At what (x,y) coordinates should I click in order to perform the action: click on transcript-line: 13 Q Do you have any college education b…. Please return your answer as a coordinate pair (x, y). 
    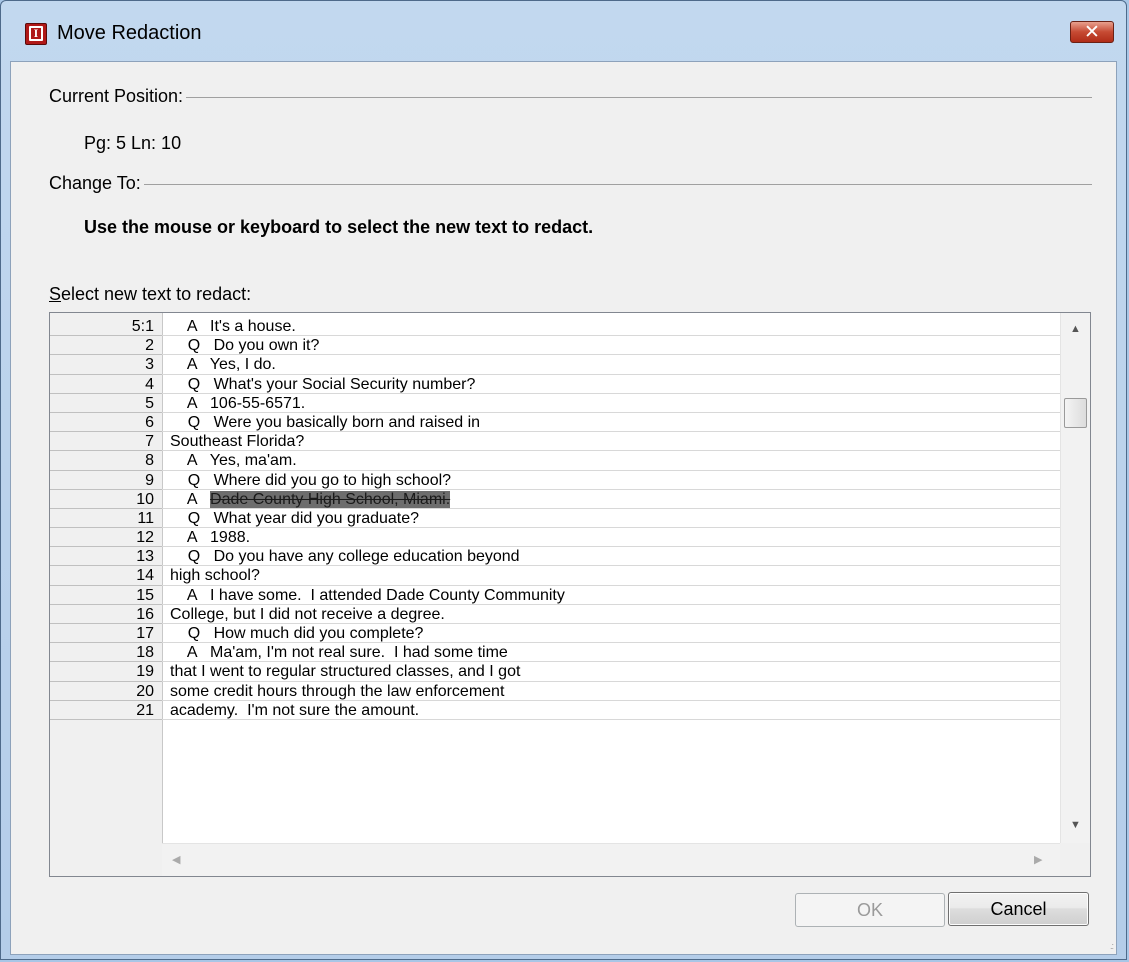
    Looking at the image, I should click on (555, 557).